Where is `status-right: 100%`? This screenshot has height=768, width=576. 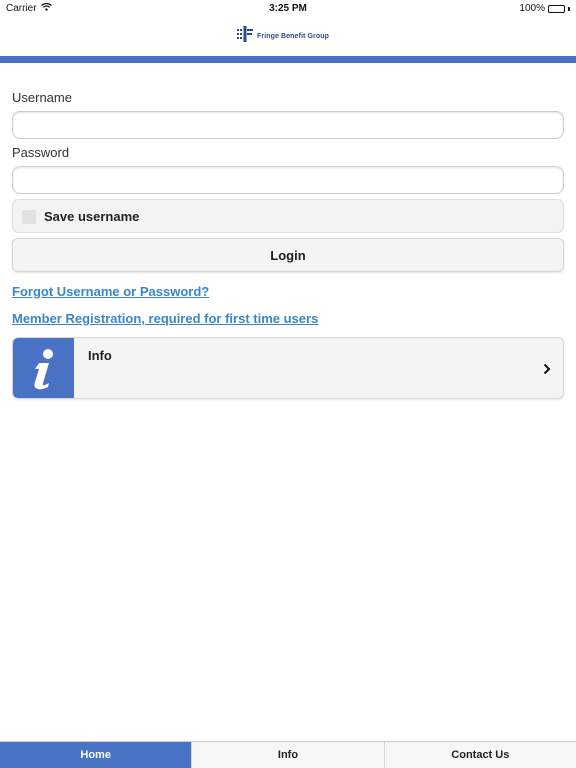 status-right: 100% is located at coordinates (544, 8).